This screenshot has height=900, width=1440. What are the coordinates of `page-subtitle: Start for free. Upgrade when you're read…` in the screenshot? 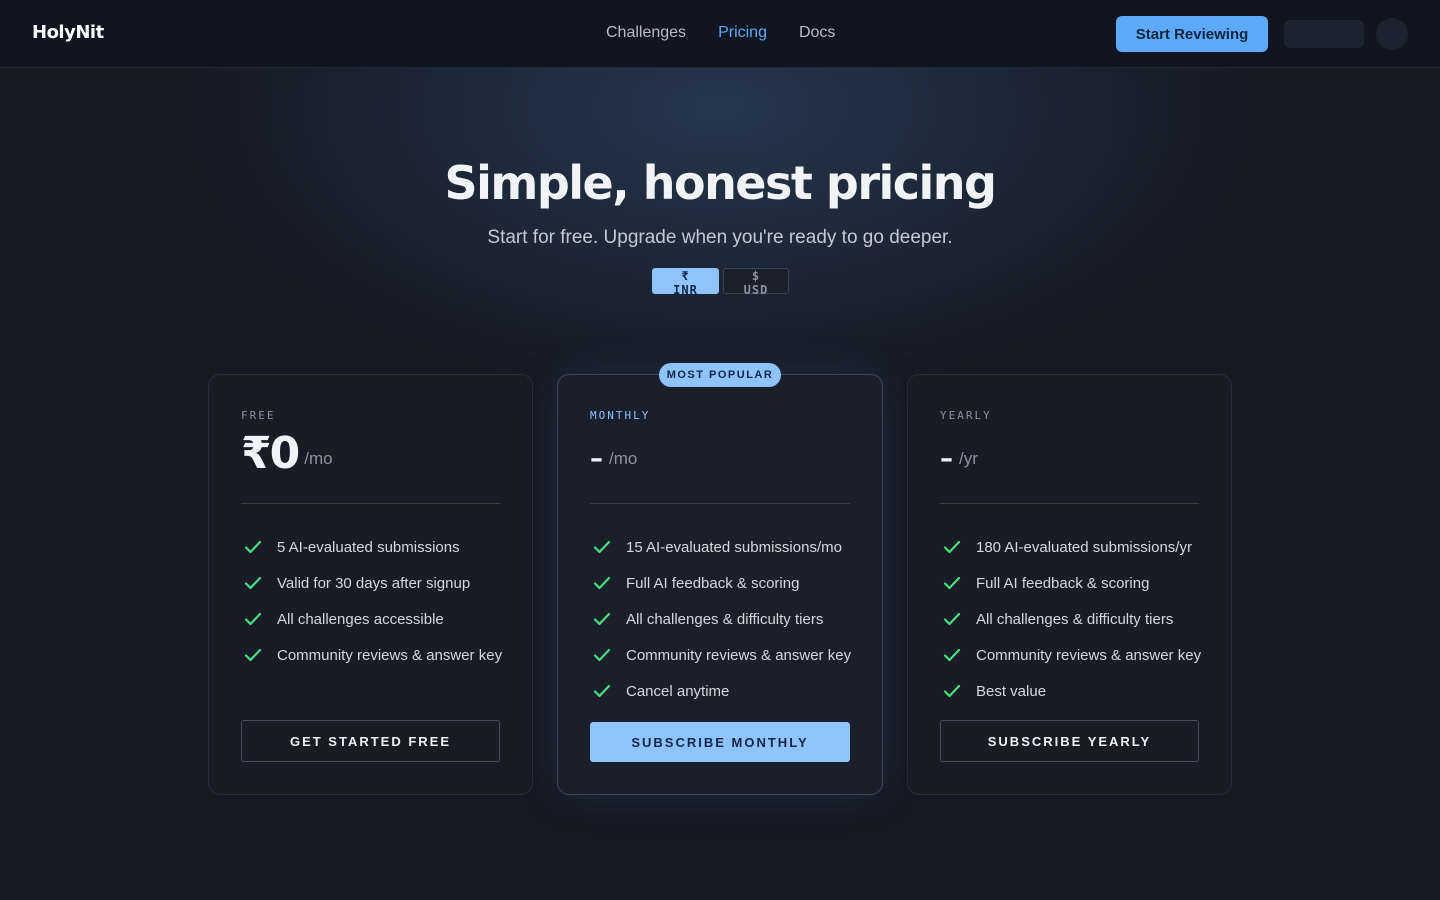 It's located at (720, 237).